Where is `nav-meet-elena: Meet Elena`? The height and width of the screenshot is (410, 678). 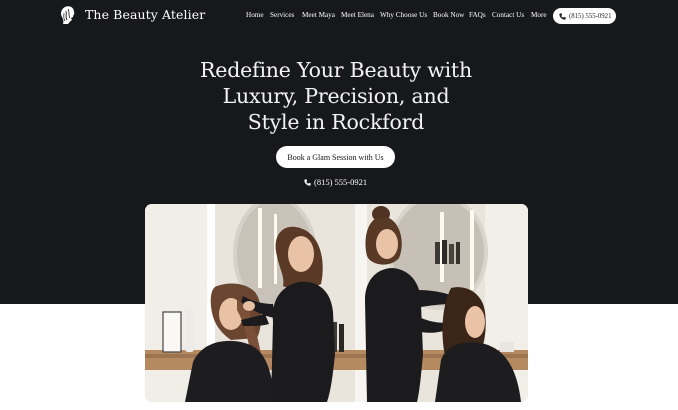
nav-meet-elena: Meet Elena is located at coordinates (357, 17).